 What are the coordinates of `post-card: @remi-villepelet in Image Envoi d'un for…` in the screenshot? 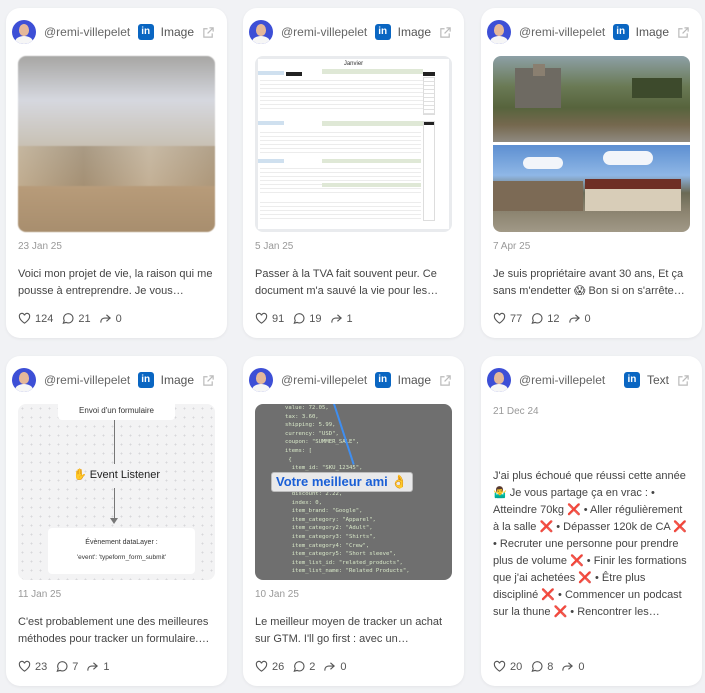 It's located at (116, 521).